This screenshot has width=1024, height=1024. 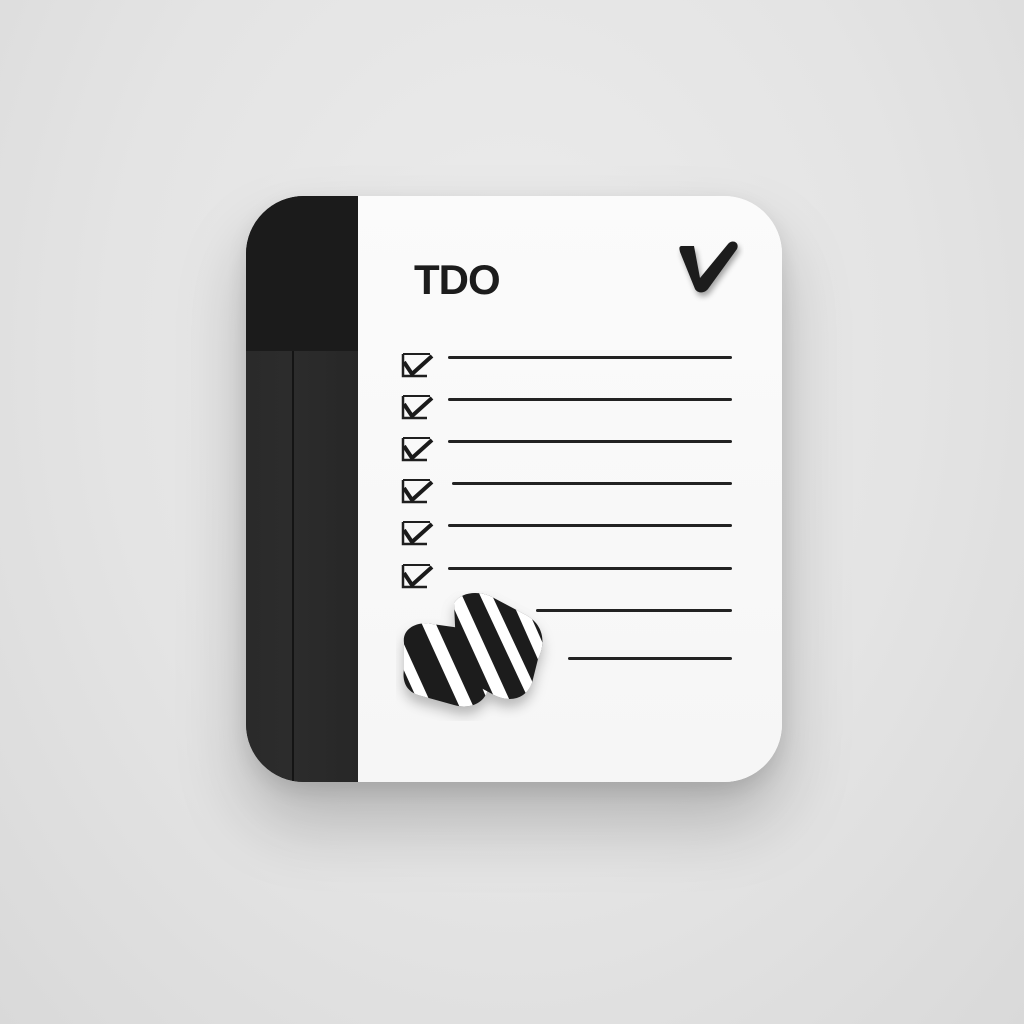 I want to click on notebook-spine, so click(x=302, y=489).